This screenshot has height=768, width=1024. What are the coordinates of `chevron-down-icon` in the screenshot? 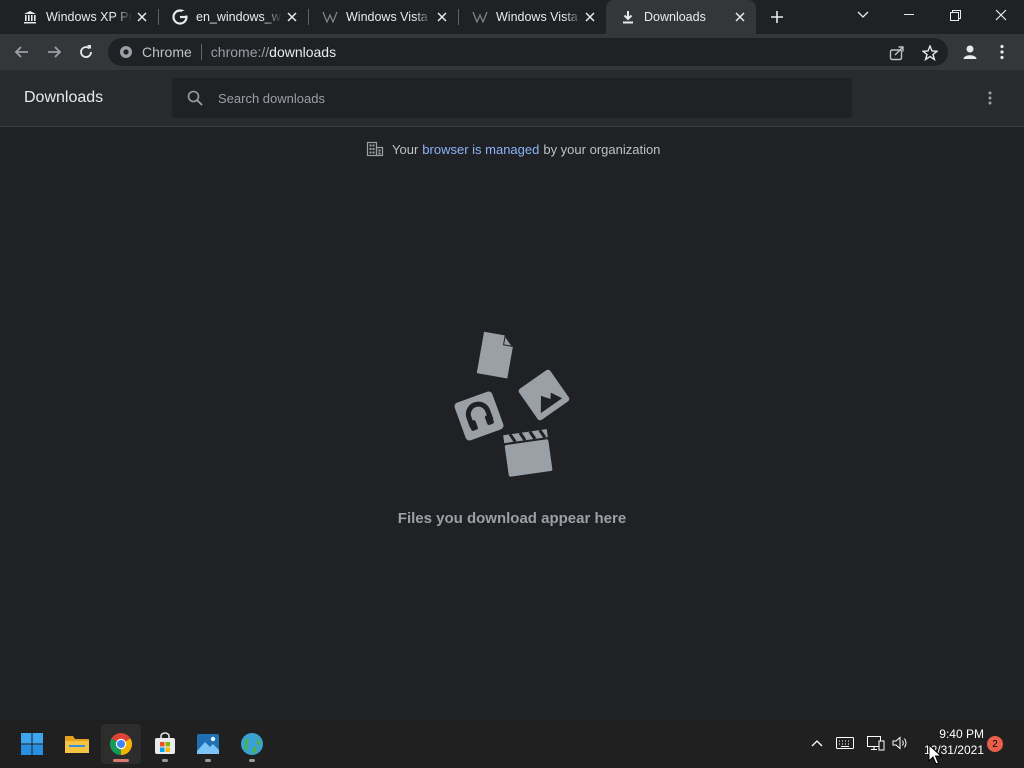 It's located at (863, 14).